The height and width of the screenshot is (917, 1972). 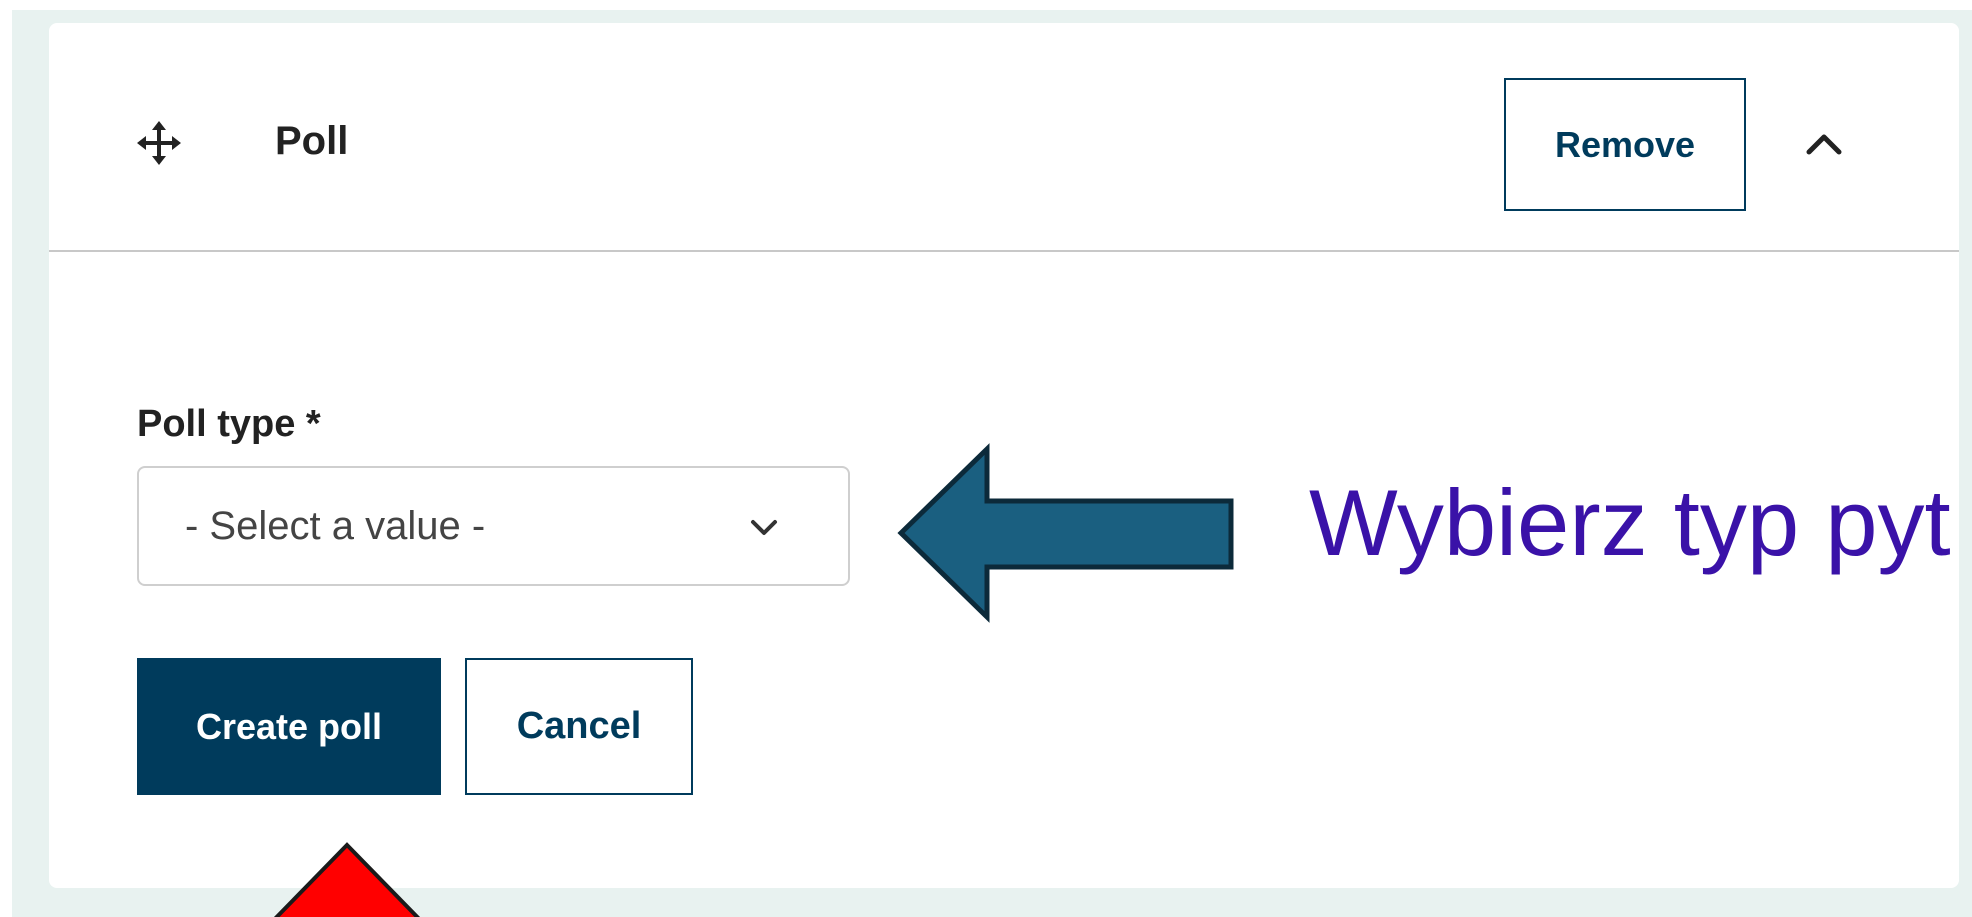 What do you see at coordinates (335, 526) in the screenshot?
I see `poll-type-selected-value: - Select a value -` at bounding box center [335, 526].